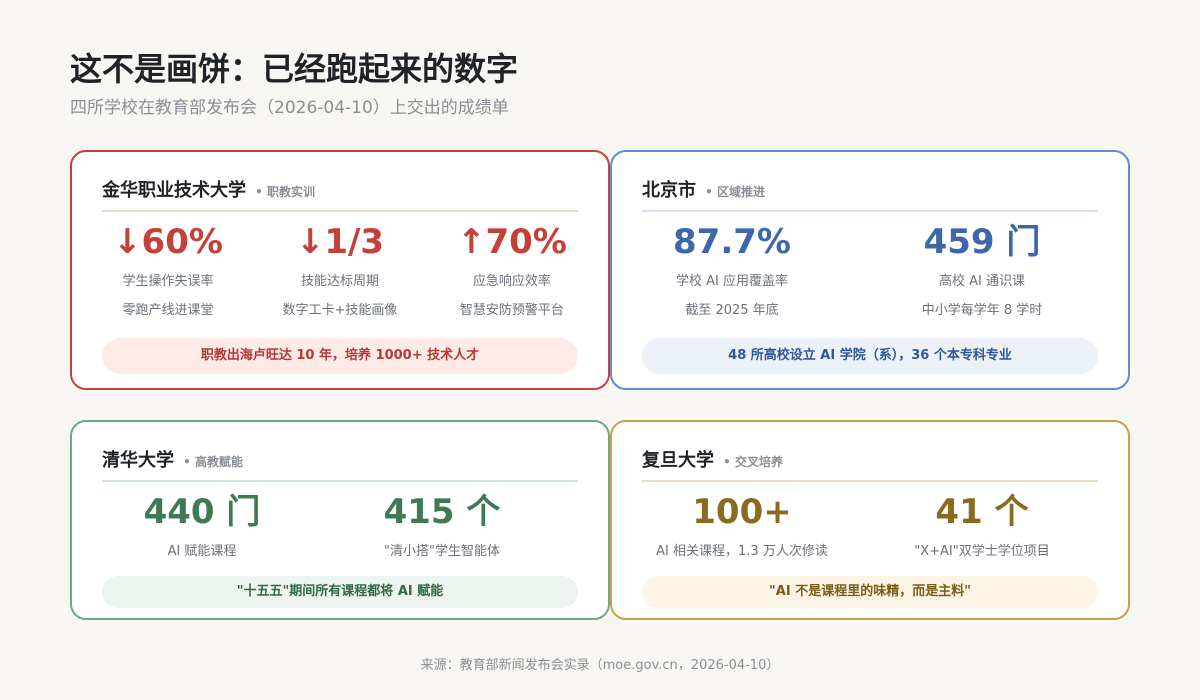 The image size is (1200, 700). Describe the element at coordinates (678, 460) in the screenshot. I see `card-title: 复旦大学` at that location.